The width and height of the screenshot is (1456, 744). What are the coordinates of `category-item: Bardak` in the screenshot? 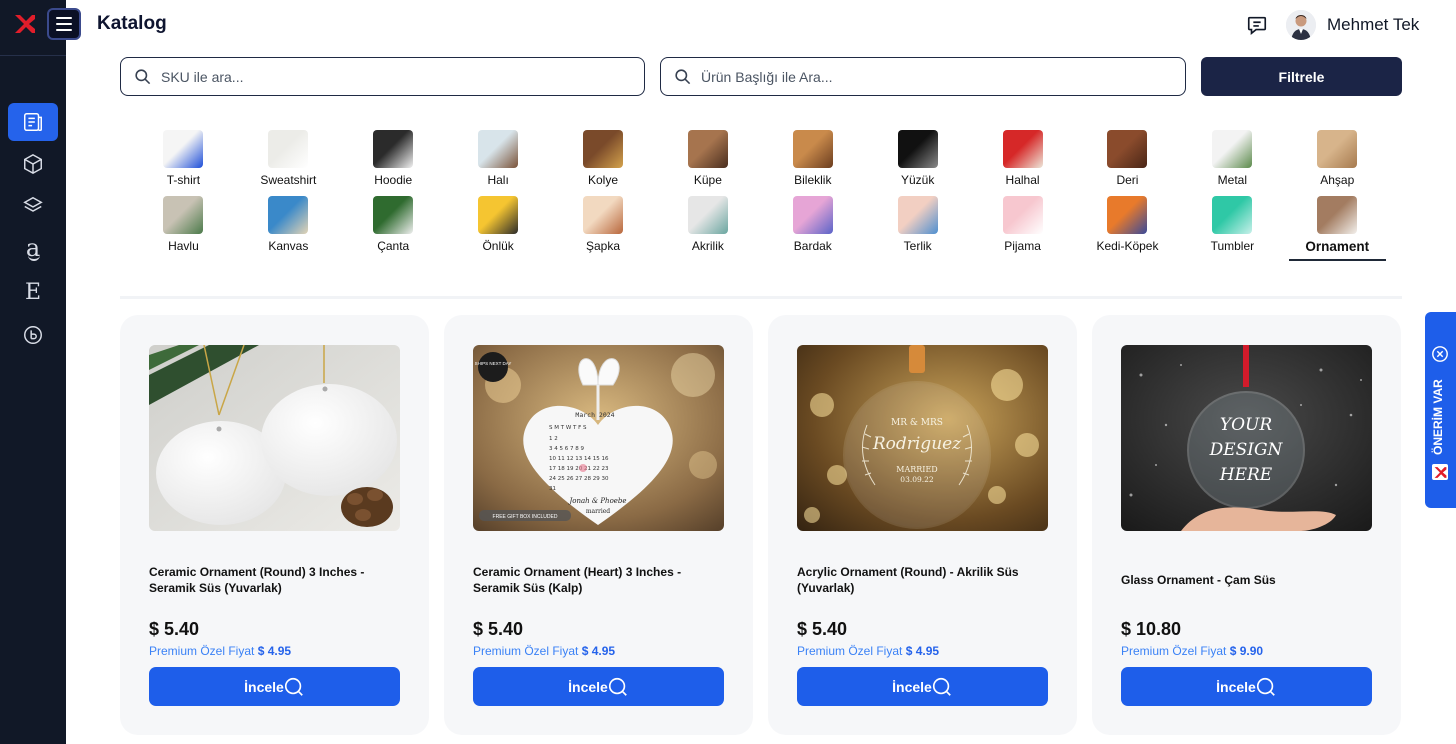 It's located at (812, 229).